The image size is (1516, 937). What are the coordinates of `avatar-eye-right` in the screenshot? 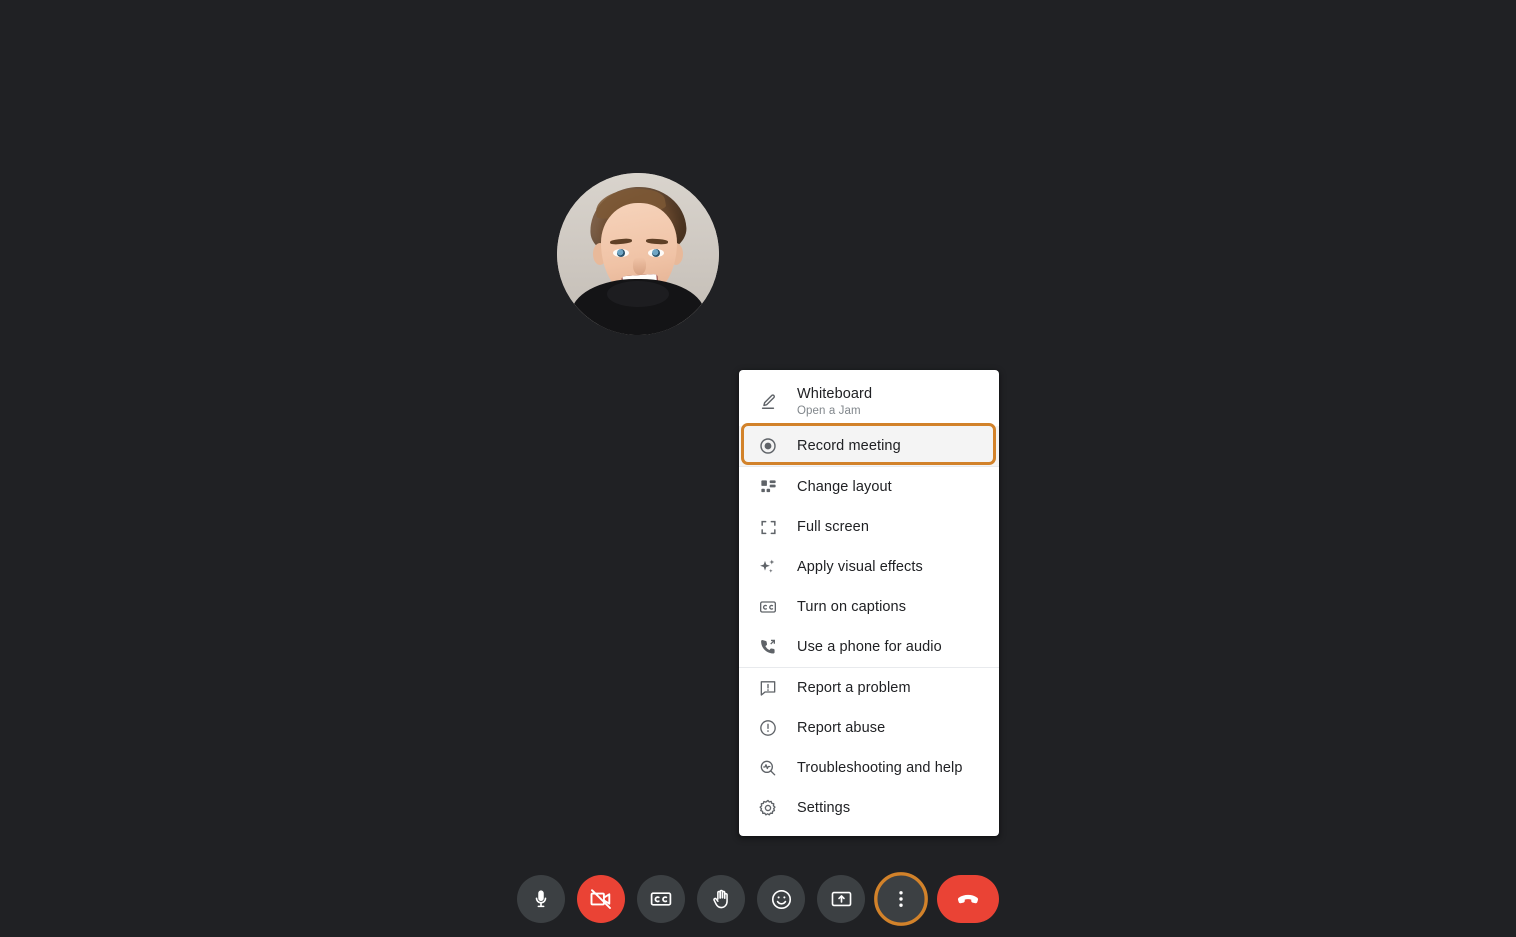 It's located at (656, 253).